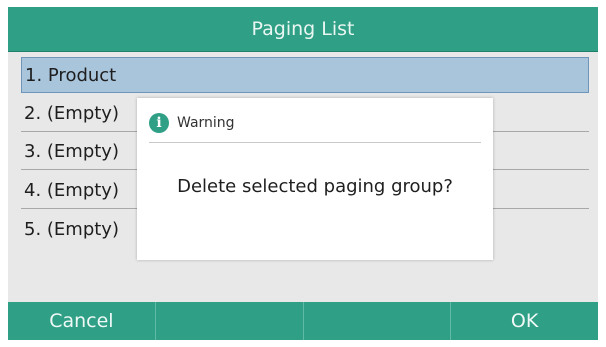 This screenshot has height=347, width=606. What do you see at coordinates (305, 75) in the screenshot?
I see `list-item-1: 1. Product` at bounding box center [305, 75].